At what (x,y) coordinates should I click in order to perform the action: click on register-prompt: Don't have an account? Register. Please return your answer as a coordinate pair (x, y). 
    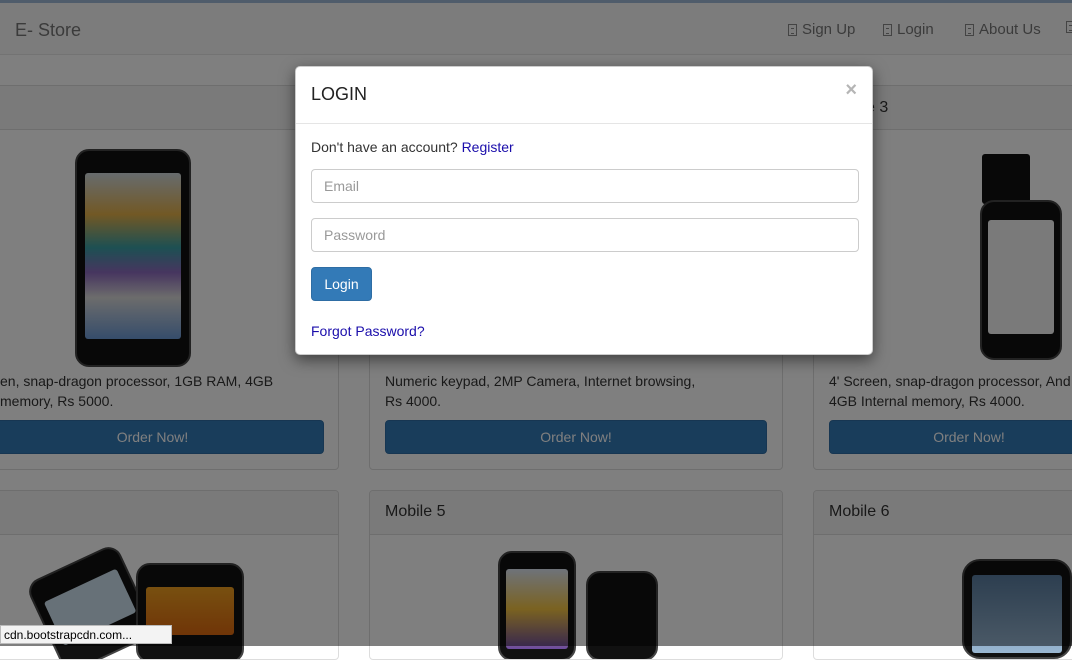
    Looking at the image, I should click on (412, 147).